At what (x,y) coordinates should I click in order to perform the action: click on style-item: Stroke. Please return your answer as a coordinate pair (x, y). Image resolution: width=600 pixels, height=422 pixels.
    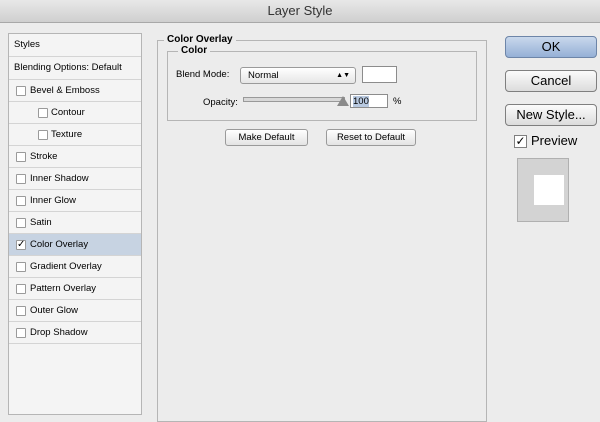
    Looking at the image, I should click on (75, 157).